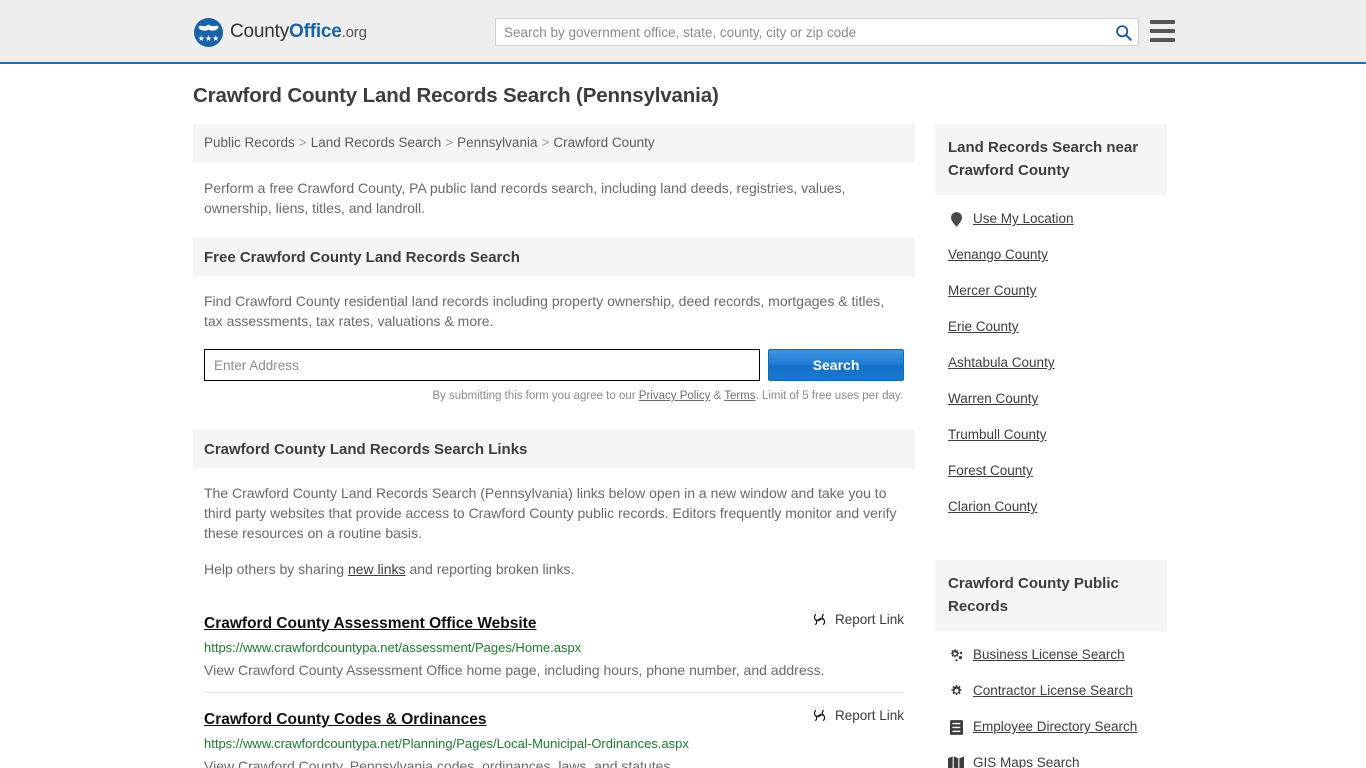 Image resolution: width=1366 pixels, height=768 pixels. Describe the element at coordinates (990, 471) in the screenshot. I see `sidebar-item-label: Forest County` at that location.